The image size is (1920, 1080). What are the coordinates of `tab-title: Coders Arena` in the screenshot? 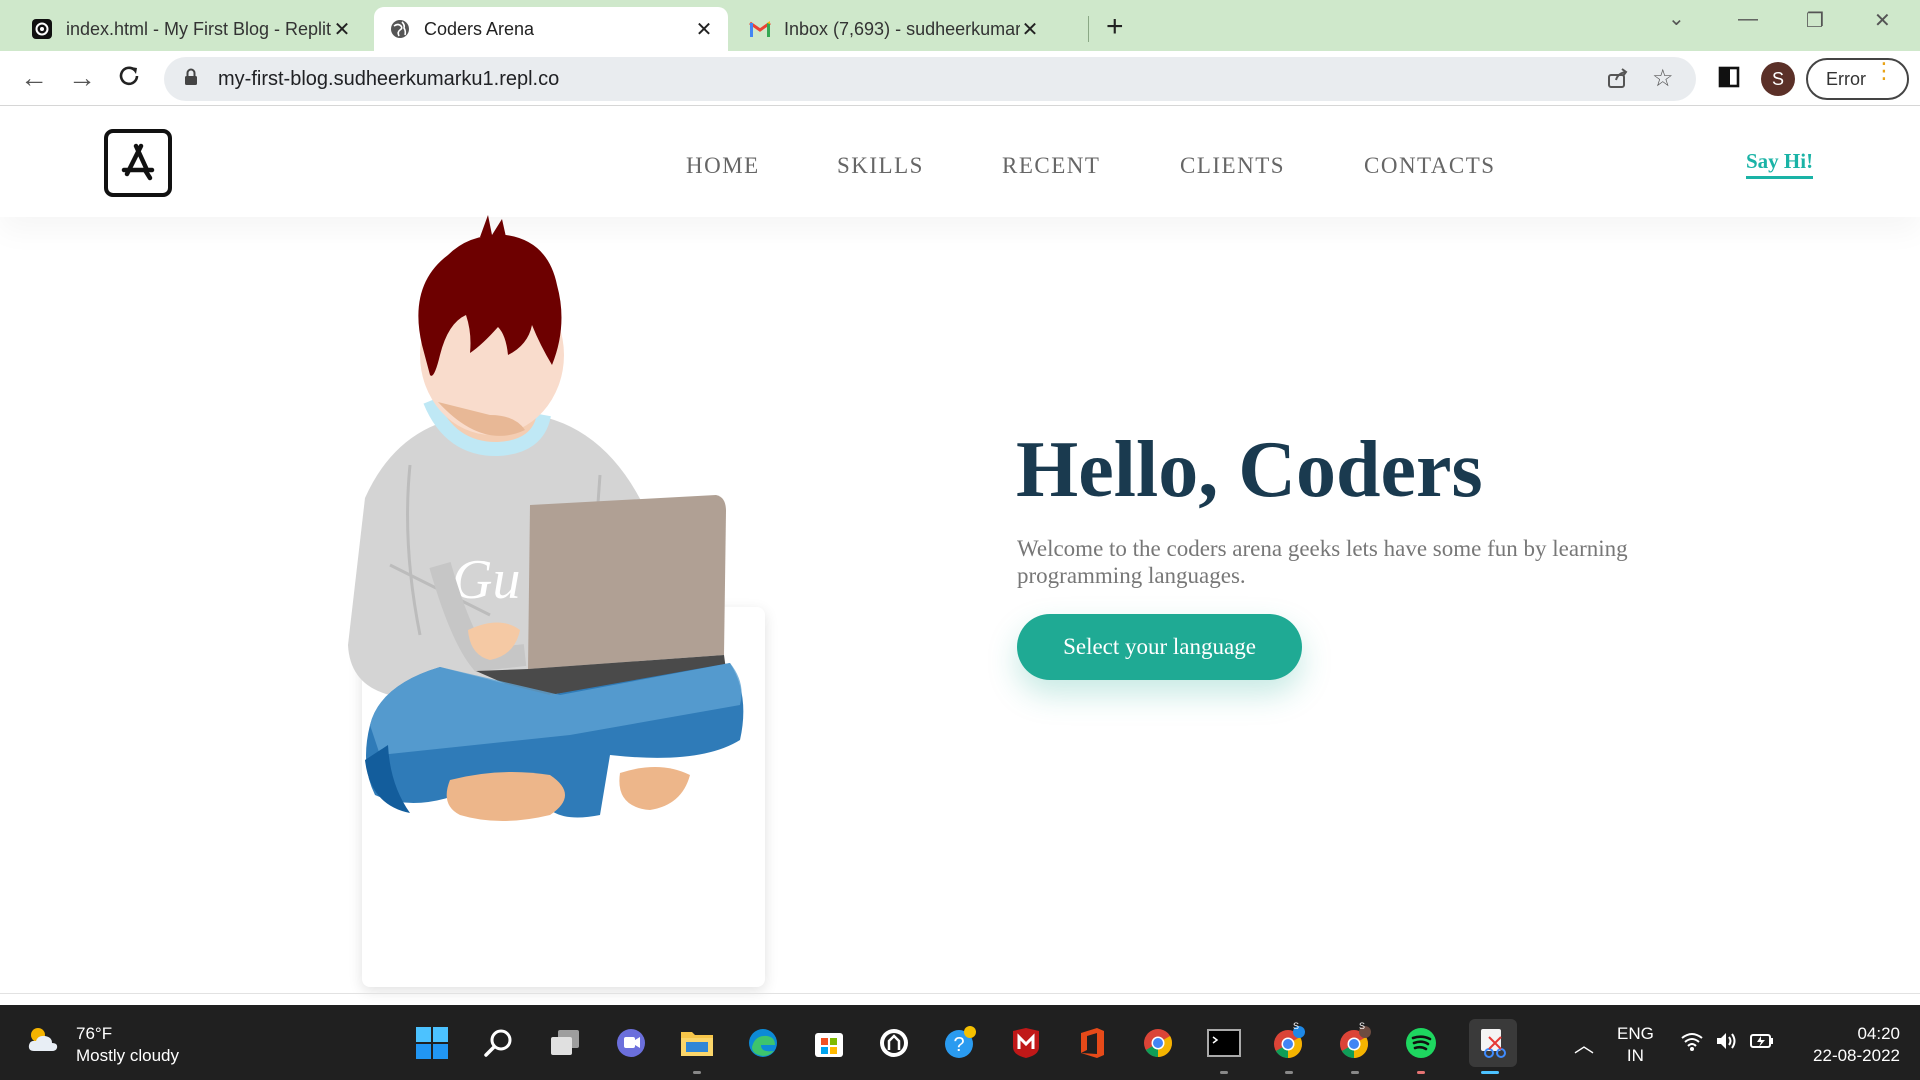 It's located at (479, 28).